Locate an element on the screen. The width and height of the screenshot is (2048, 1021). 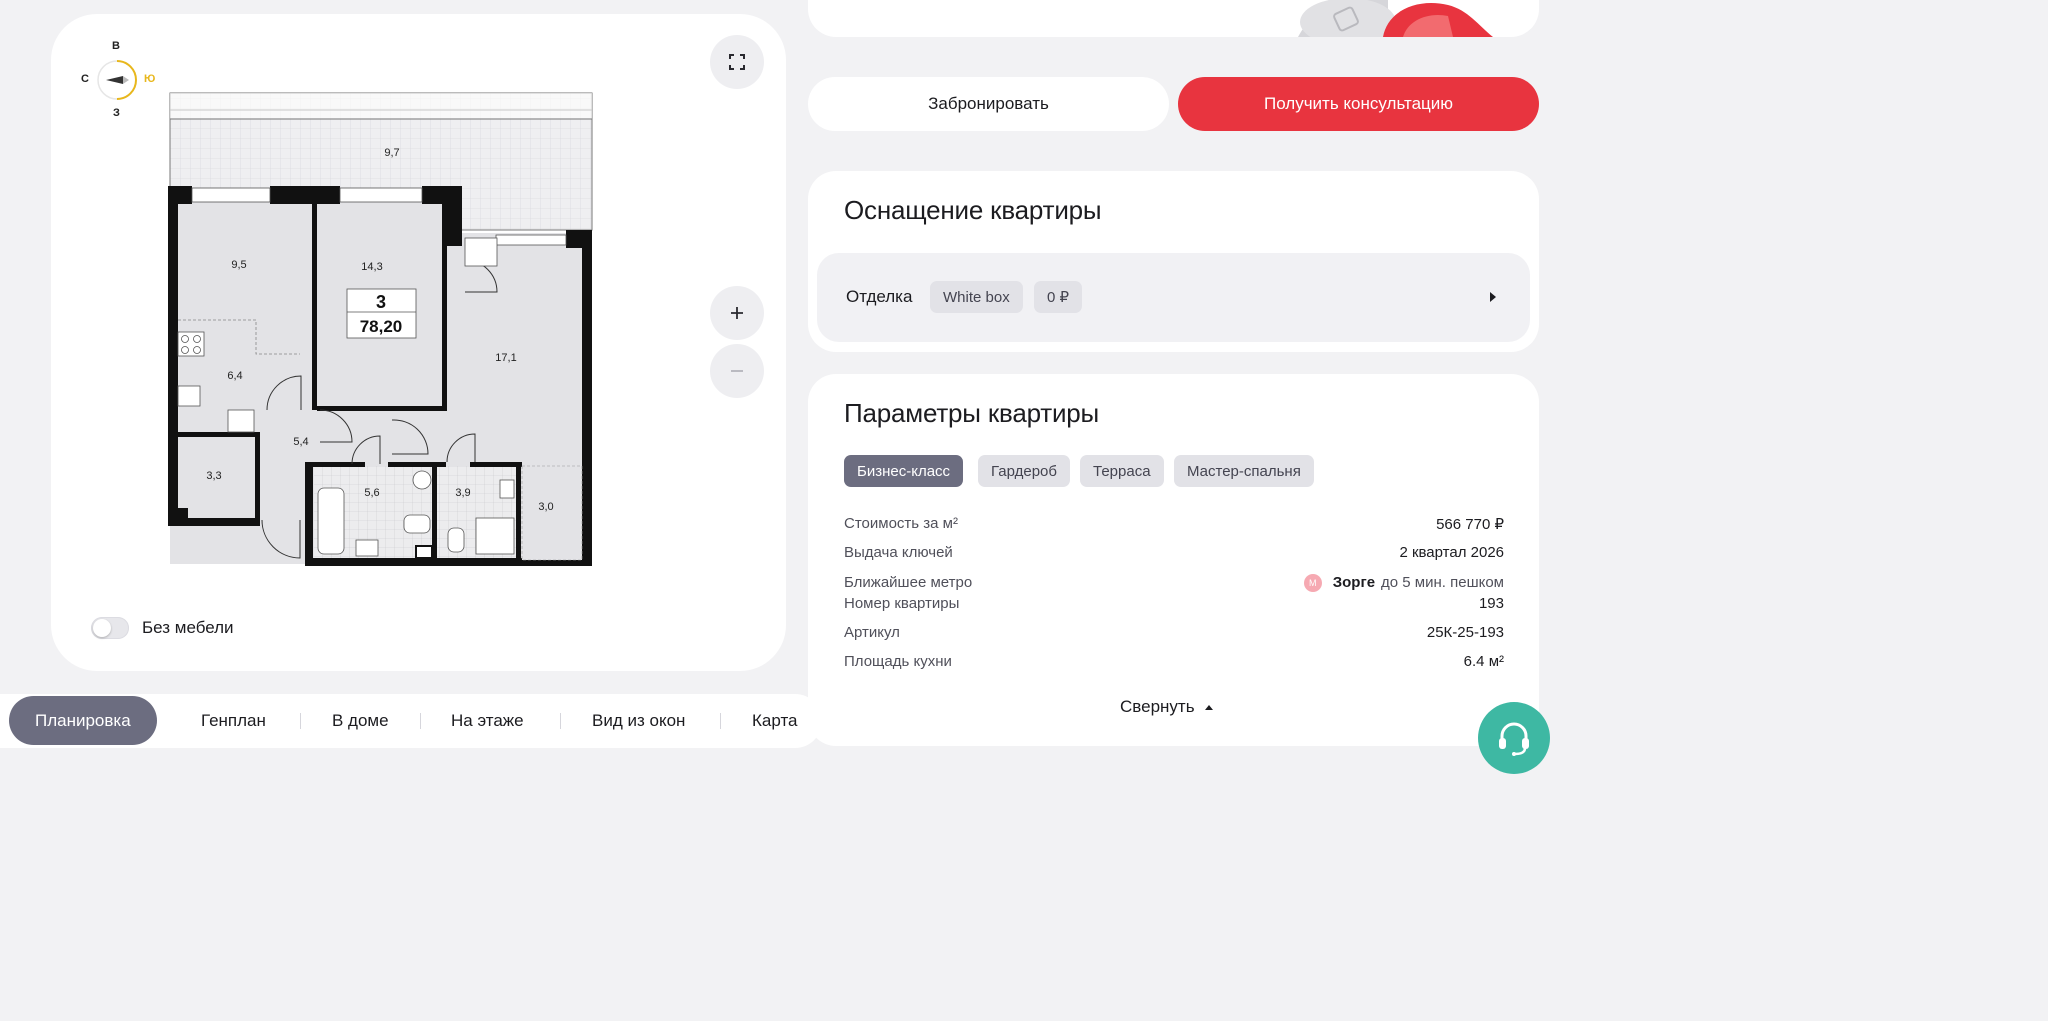
room-area-kitchen: 6,4 is located at coordinates (234, 376).